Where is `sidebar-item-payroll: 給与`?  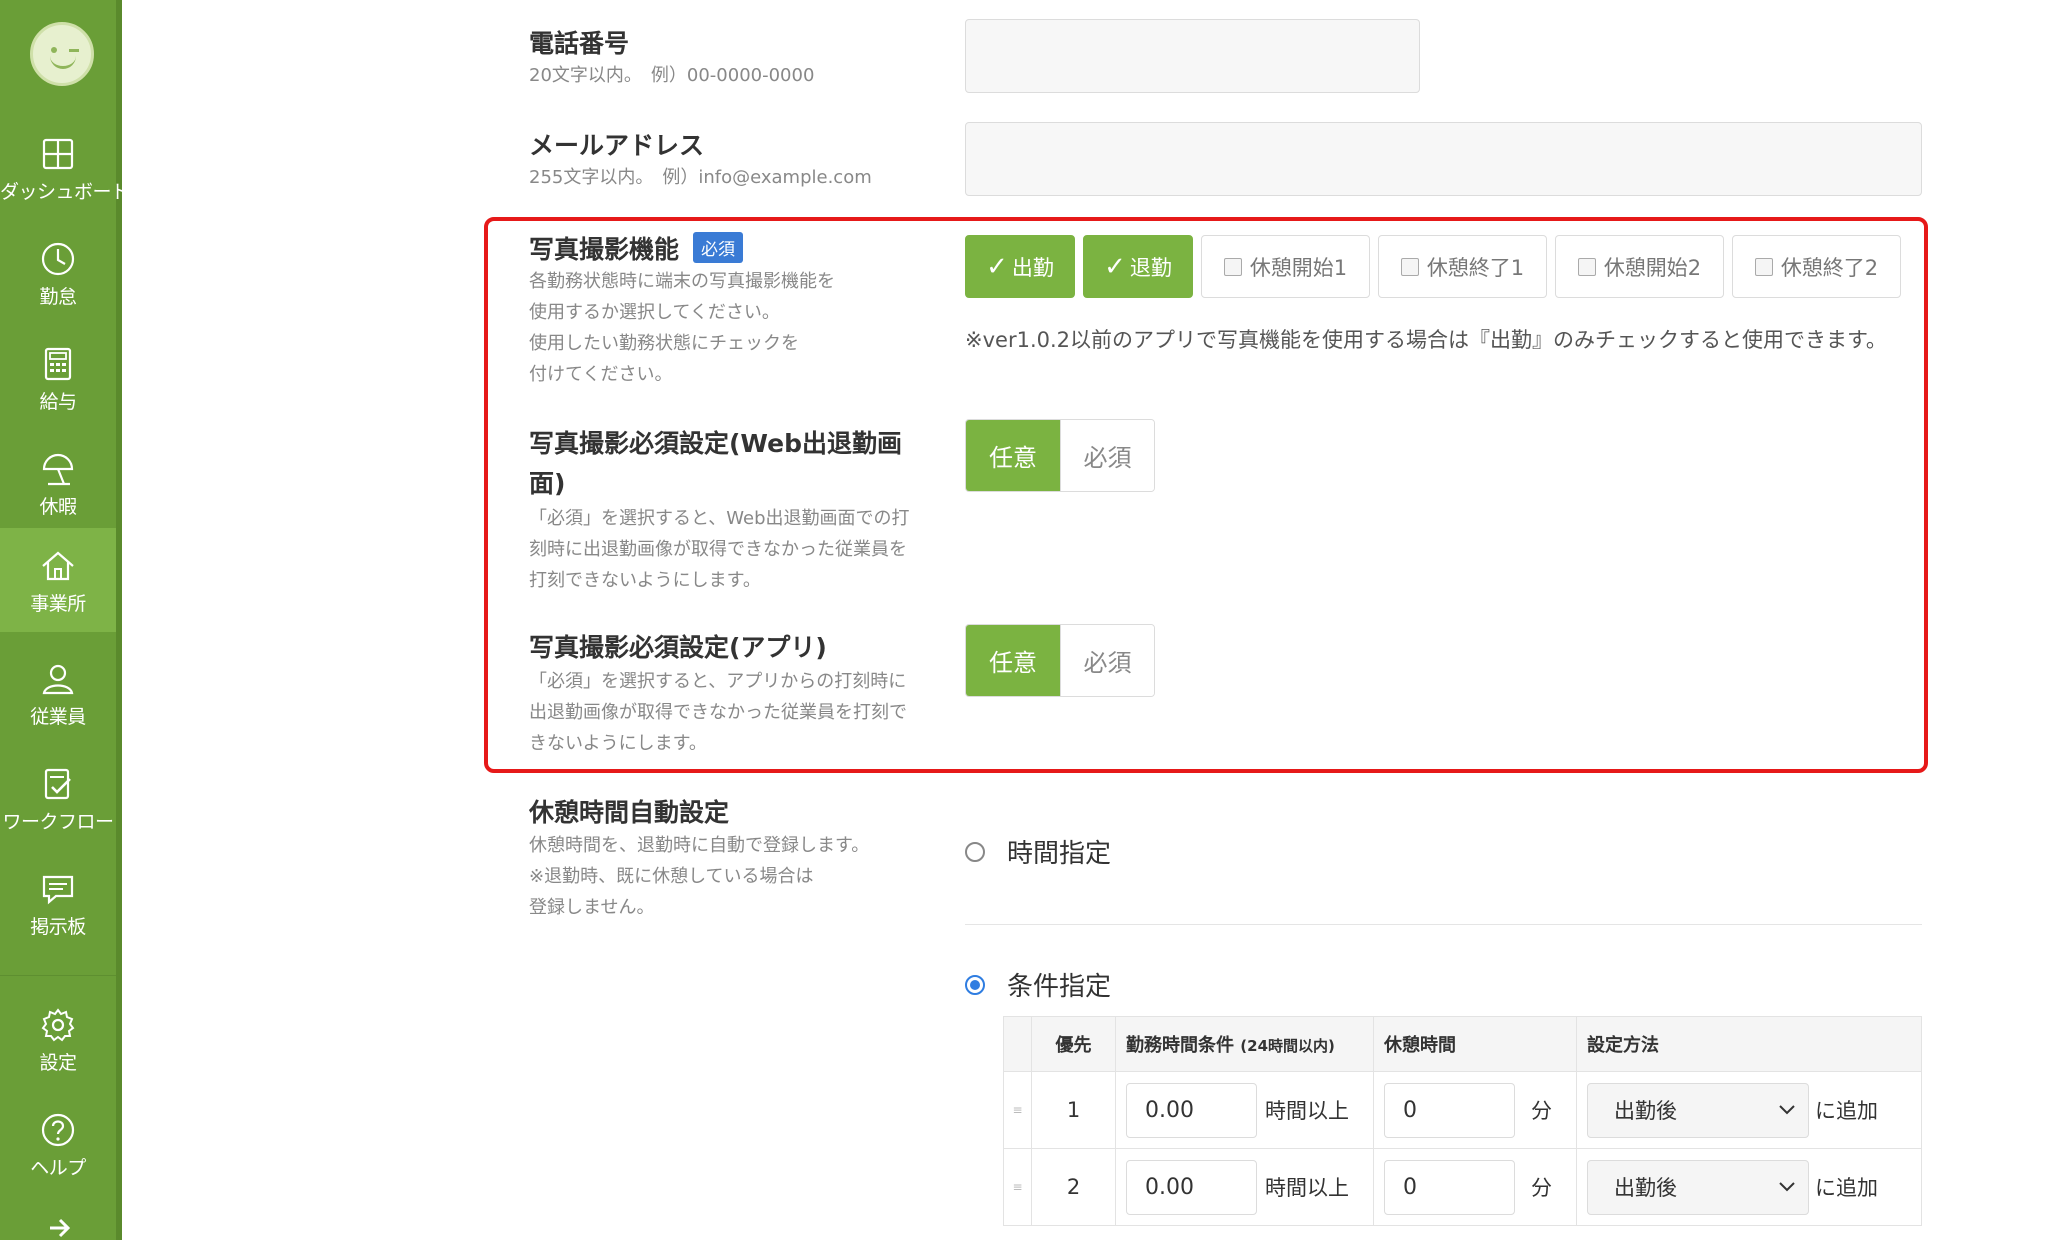 sidebar-item-payroll: 給与 is located at coordinates (58, 378).